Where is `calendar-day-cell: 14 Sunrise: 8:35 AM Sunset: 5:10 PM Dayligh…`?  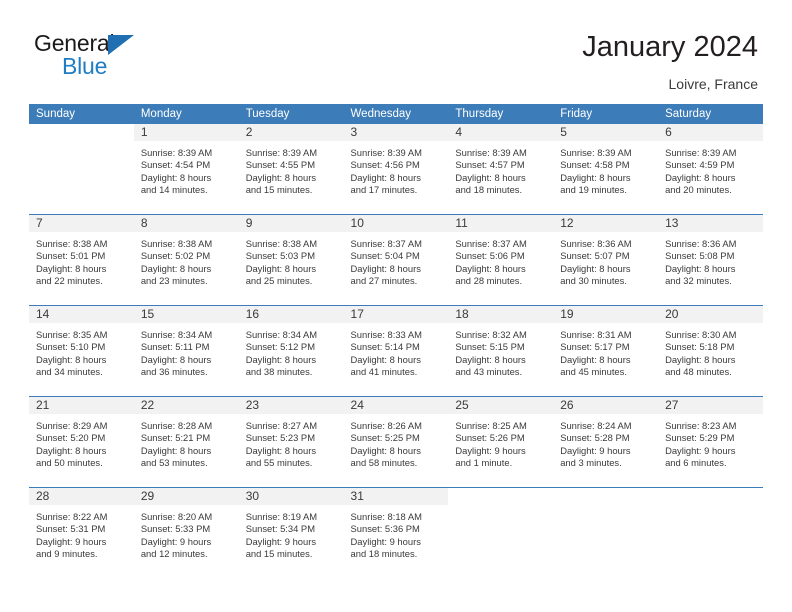 calendar-day-cell: 14 Sunrise: 8:35 AM Sunset: 5:10 PM Dayligh… is located at coordinates (81, 351).